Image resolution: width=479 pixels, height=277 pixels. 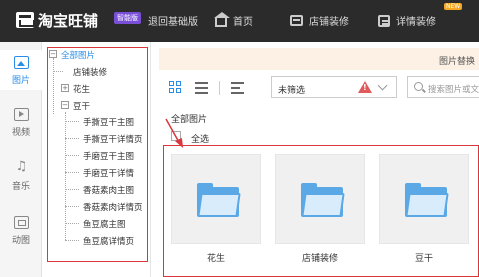 I want to click on taobao-logo-icon, so click(x=25, y=20).